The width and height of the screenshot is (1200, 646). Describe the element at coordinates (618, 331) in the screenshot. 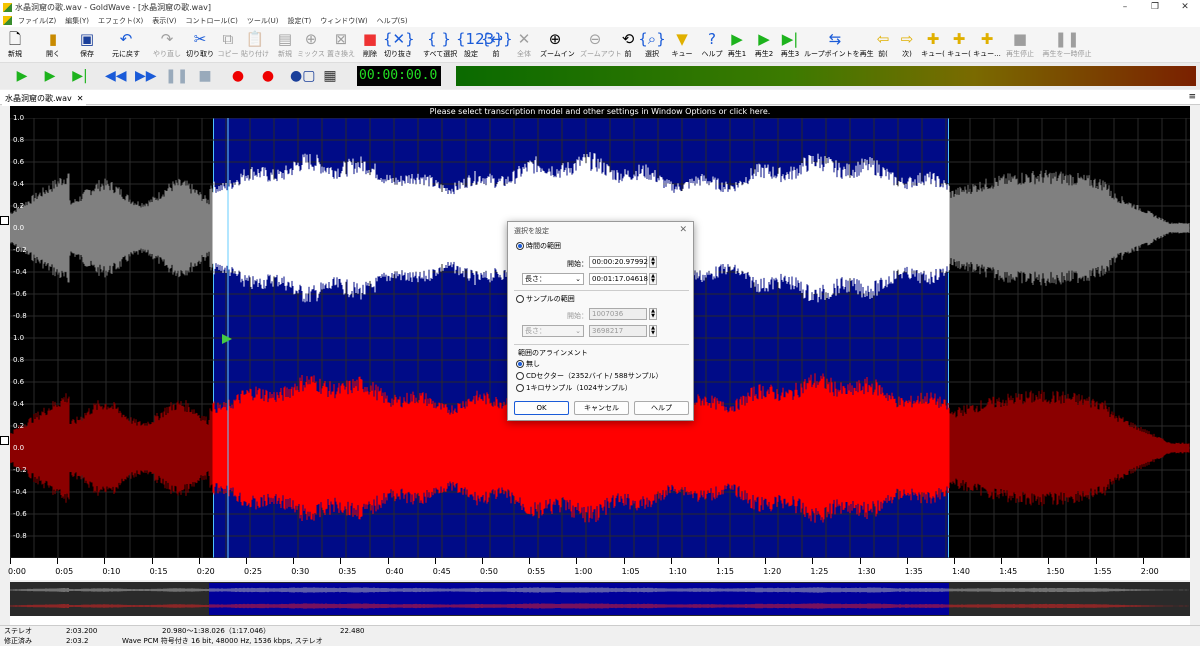

I see `sample-length-field: 3698217` at that location.